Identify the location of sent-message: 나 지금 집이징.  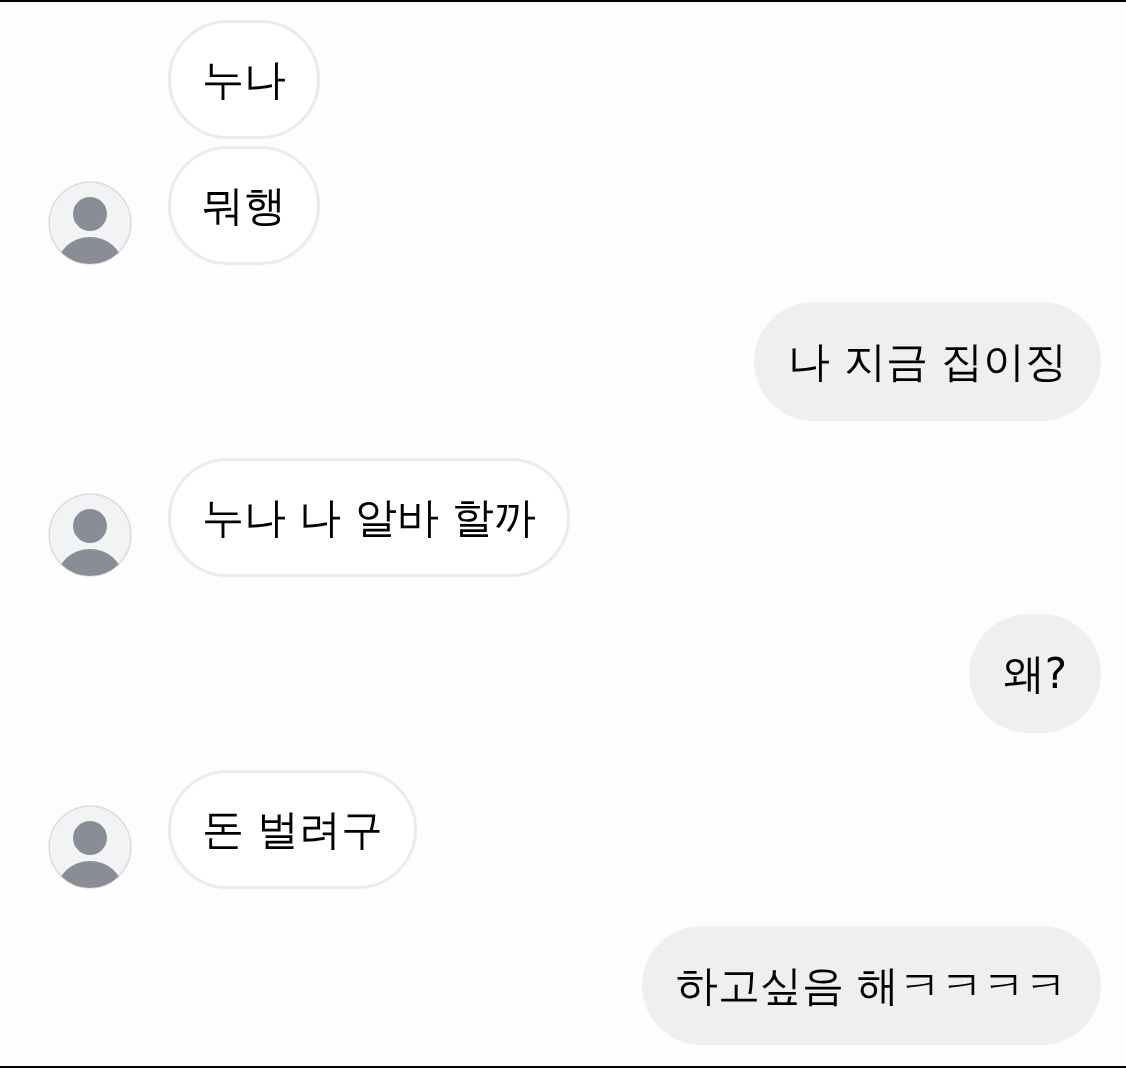
(927, 361).